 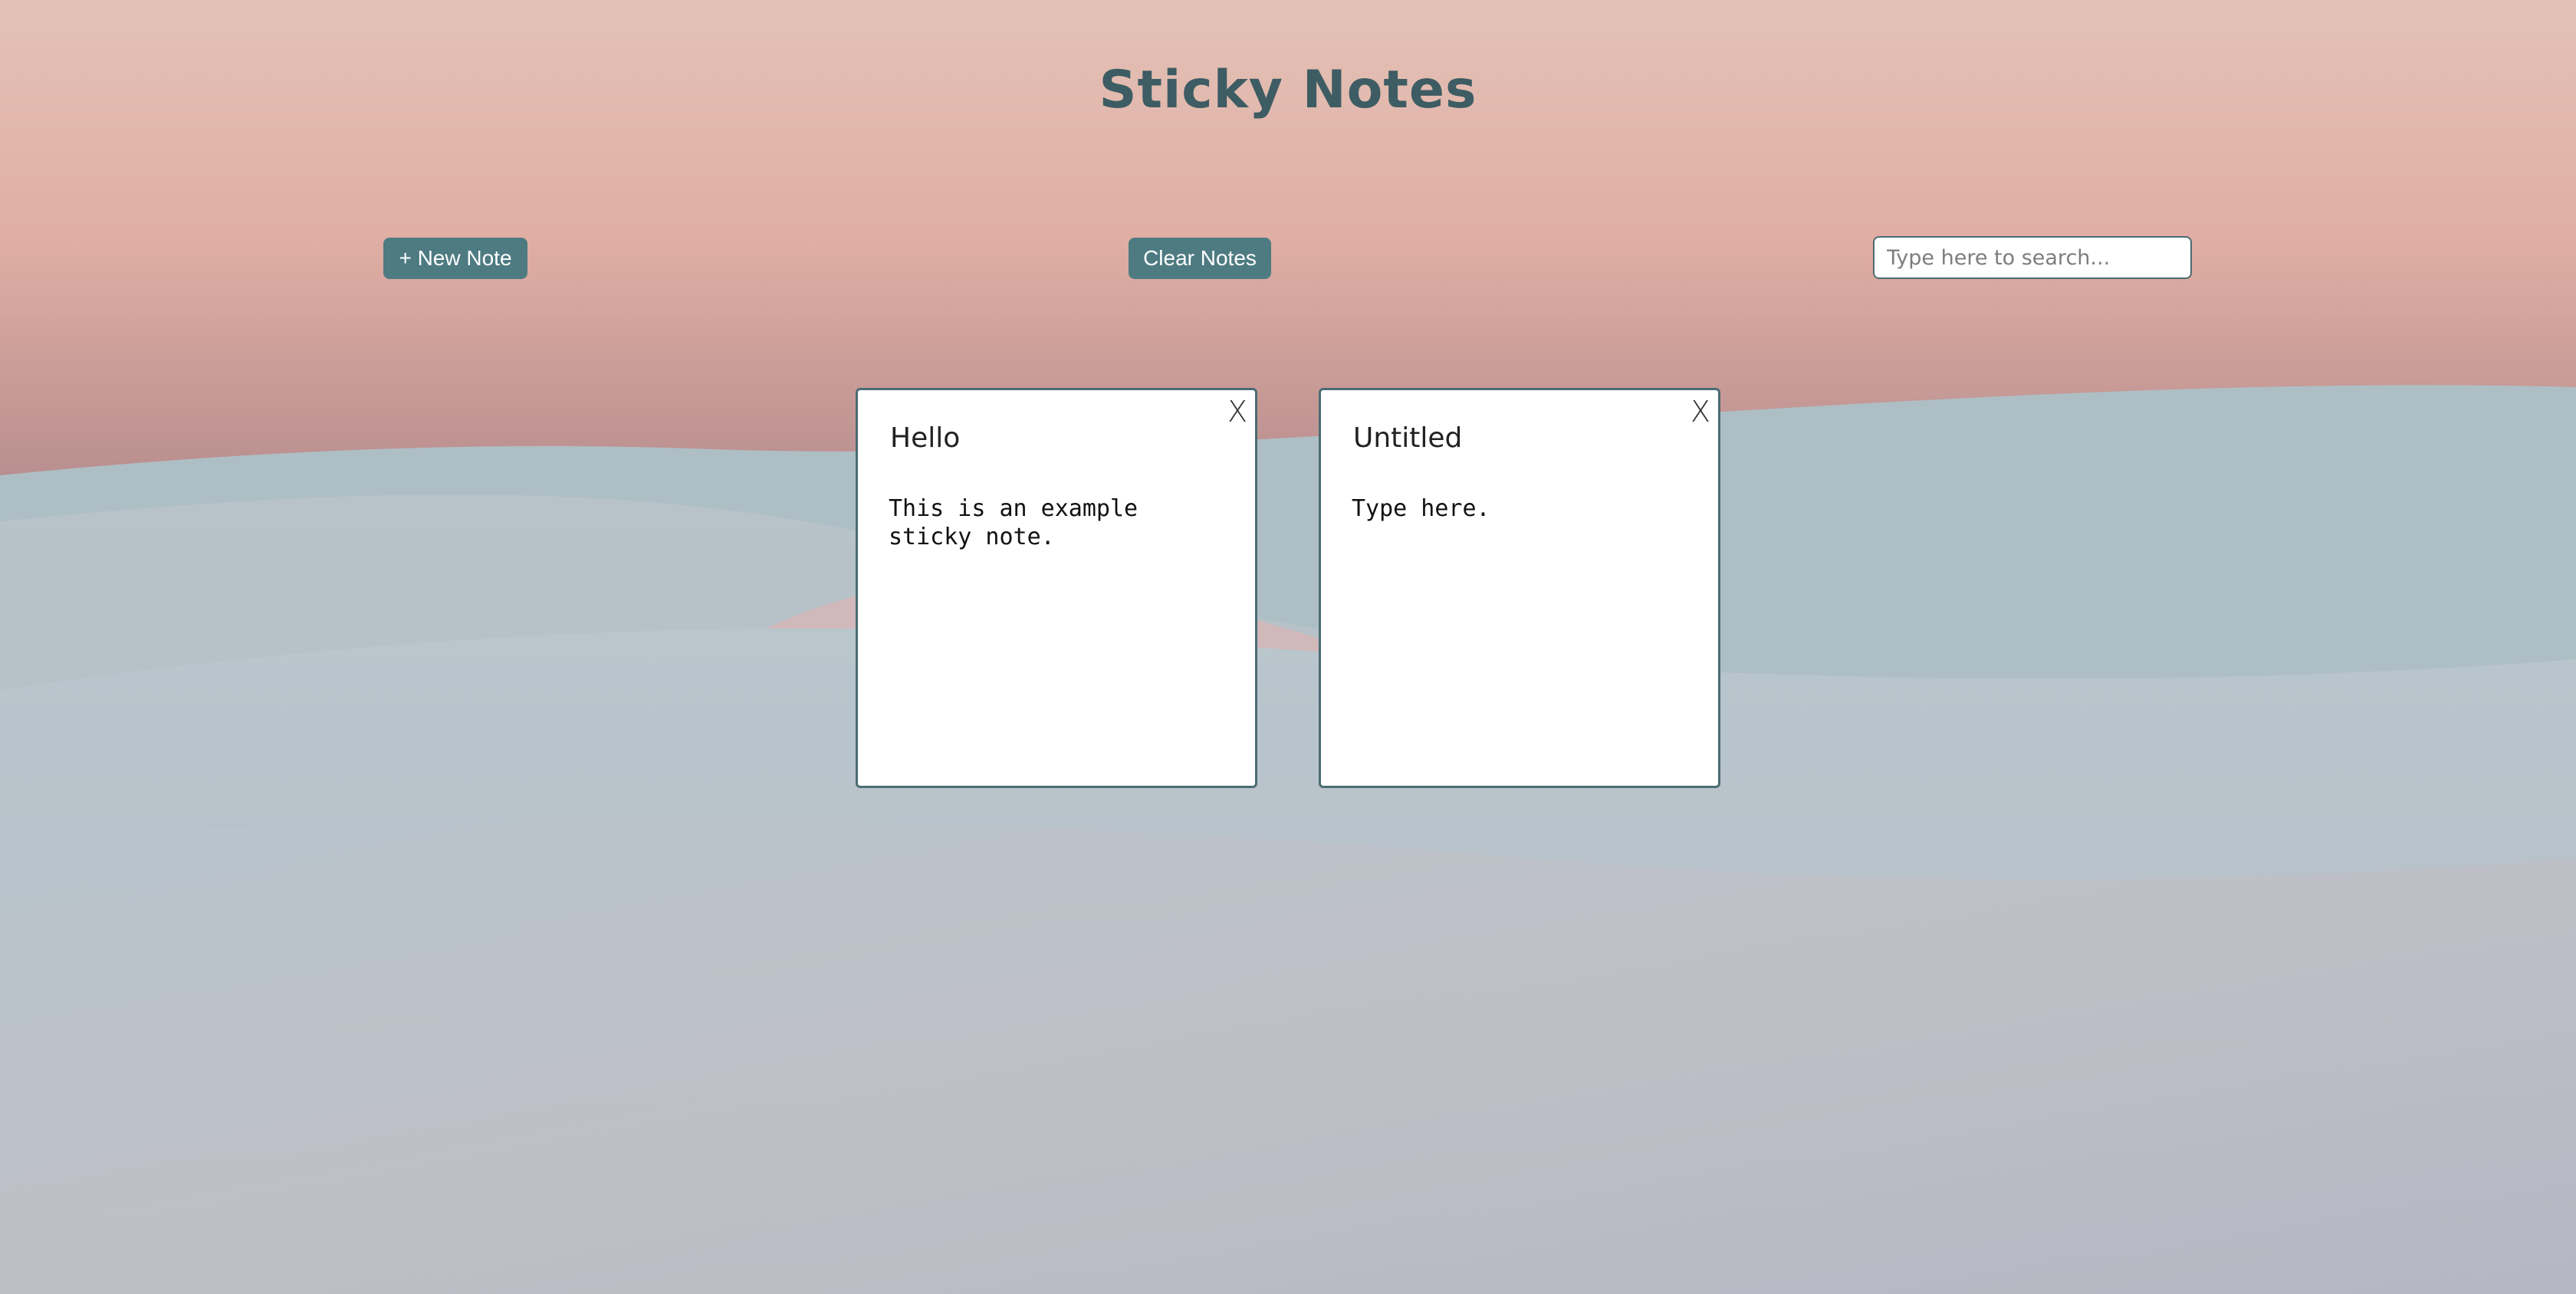 What do you see at coordinates (2032, 257) in the screenshot?
I see `search-input` at bounding box center [2032, 257].